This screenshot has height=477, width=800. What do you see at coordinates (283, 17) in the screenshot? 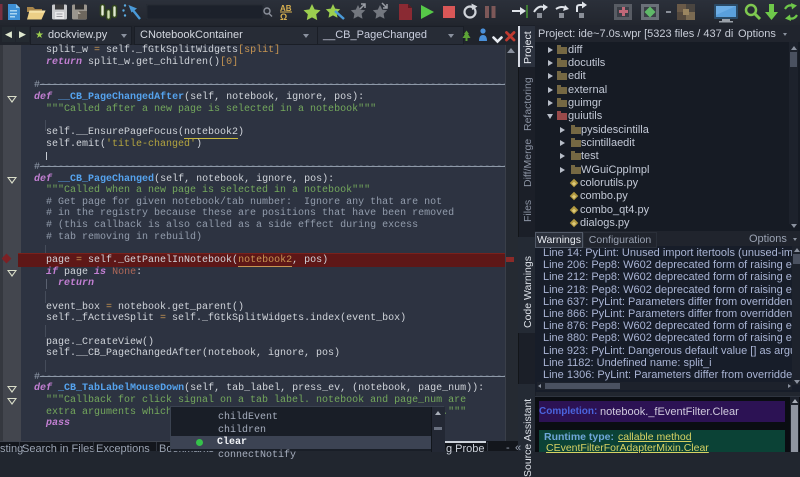
I see `svg-text: Ω` at bounding box center [283, 17].